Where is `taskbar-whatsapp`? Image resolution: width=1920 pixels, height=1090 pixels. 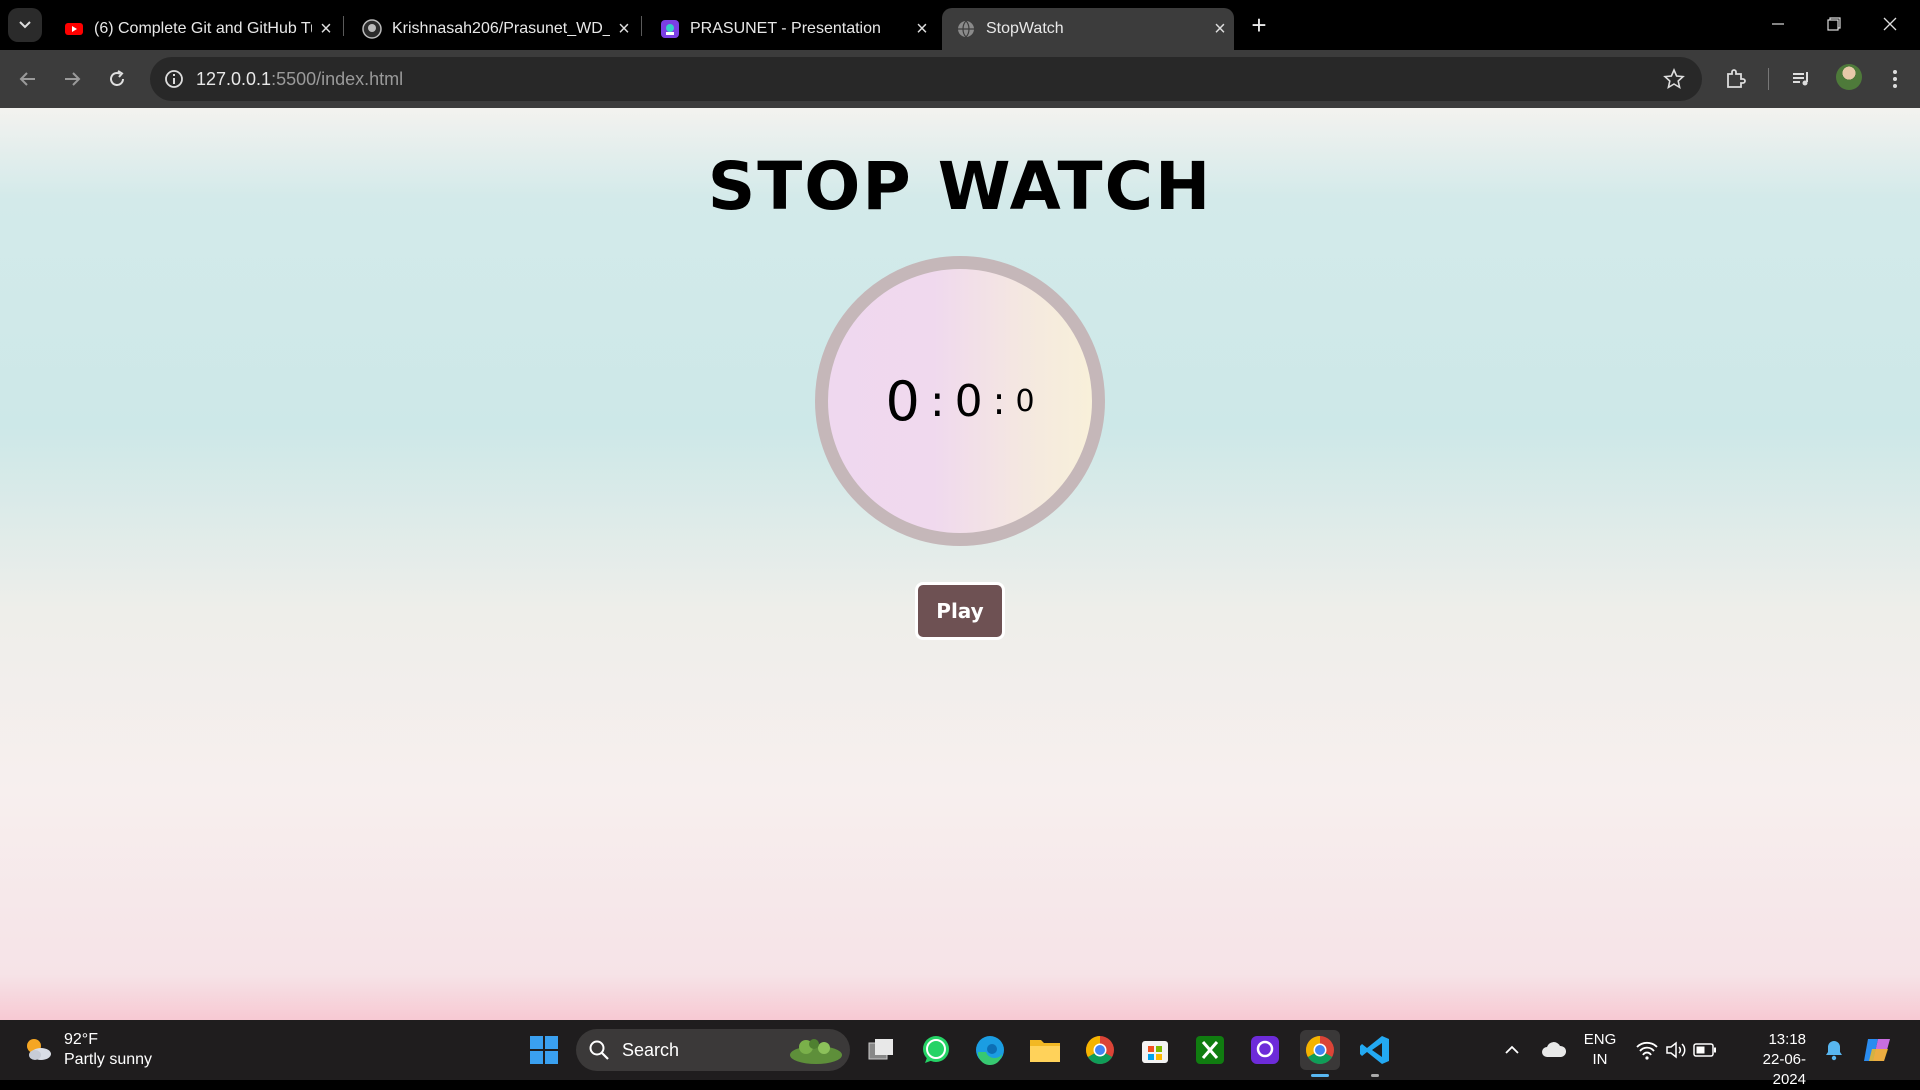
taskbar-whatsapp is located at coordinates (936, 1050).